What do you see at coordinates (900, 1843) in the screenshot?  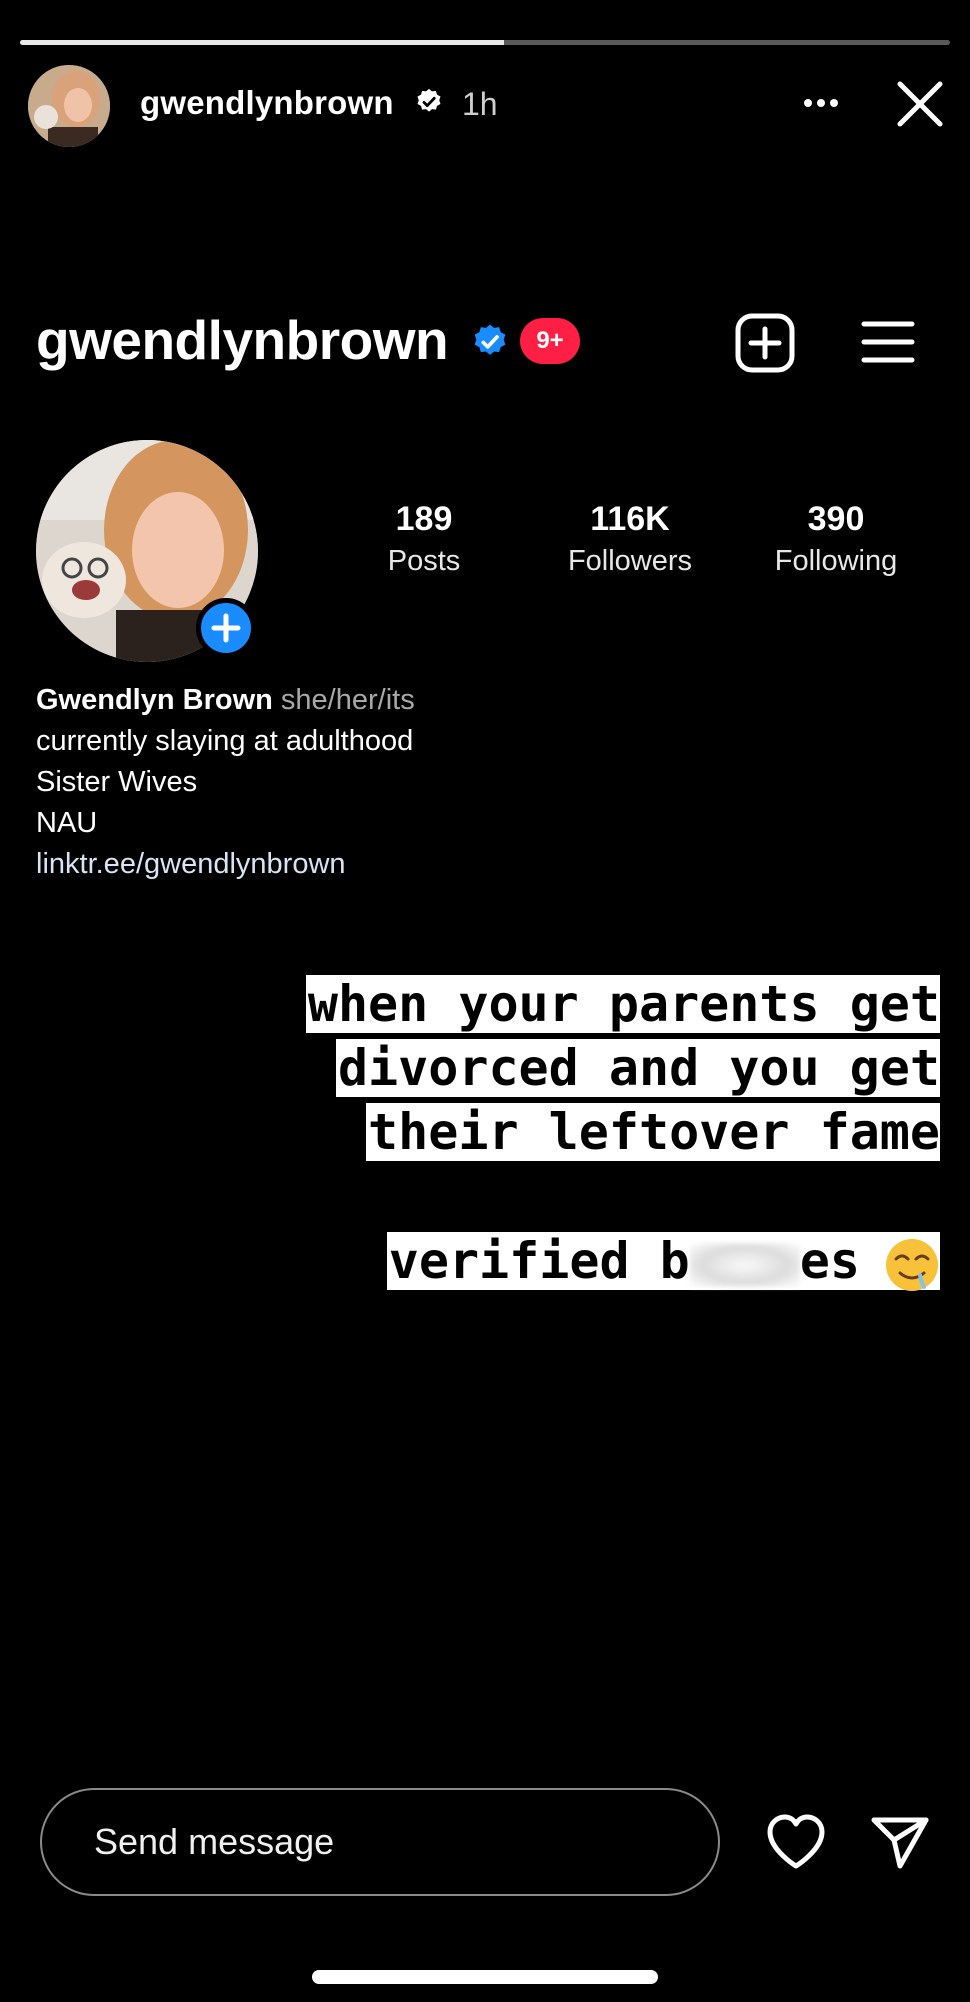 I see `send-icon` at bounding box center [900, 1843].